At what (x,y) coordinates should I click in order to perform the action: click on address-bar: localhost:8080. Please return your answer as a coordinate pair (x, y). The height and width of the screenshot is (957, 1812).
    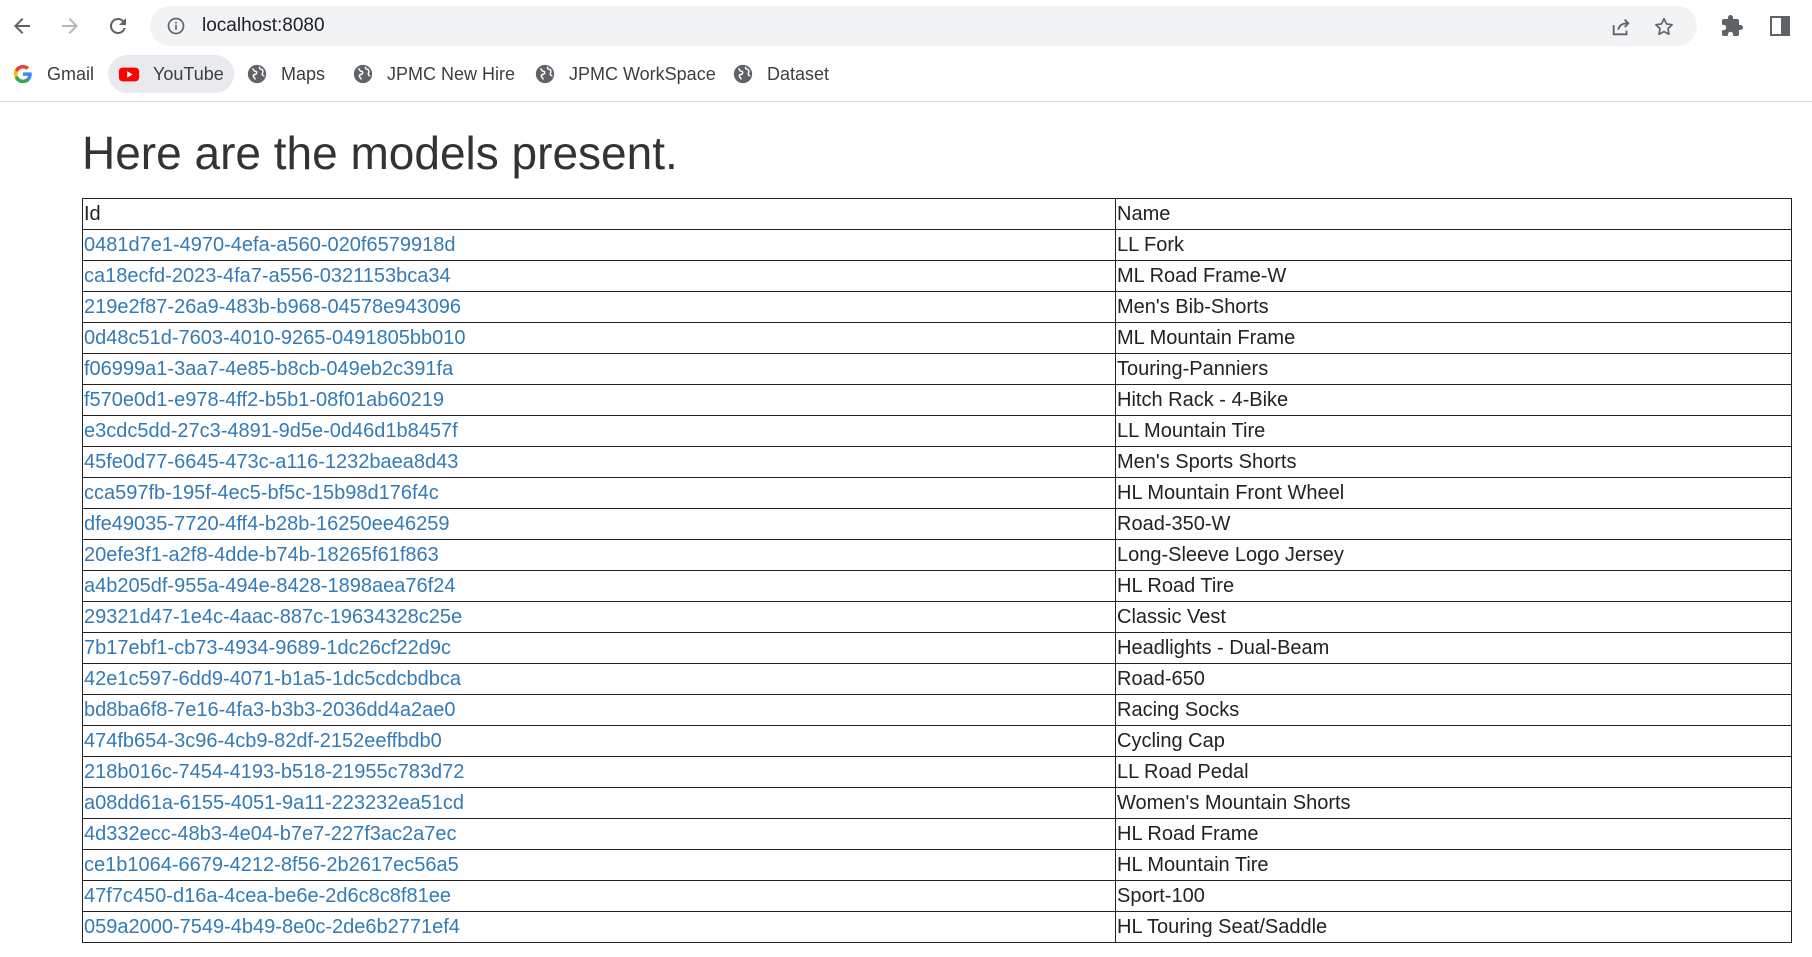
    Looking at the image, I should click on (923, 26).